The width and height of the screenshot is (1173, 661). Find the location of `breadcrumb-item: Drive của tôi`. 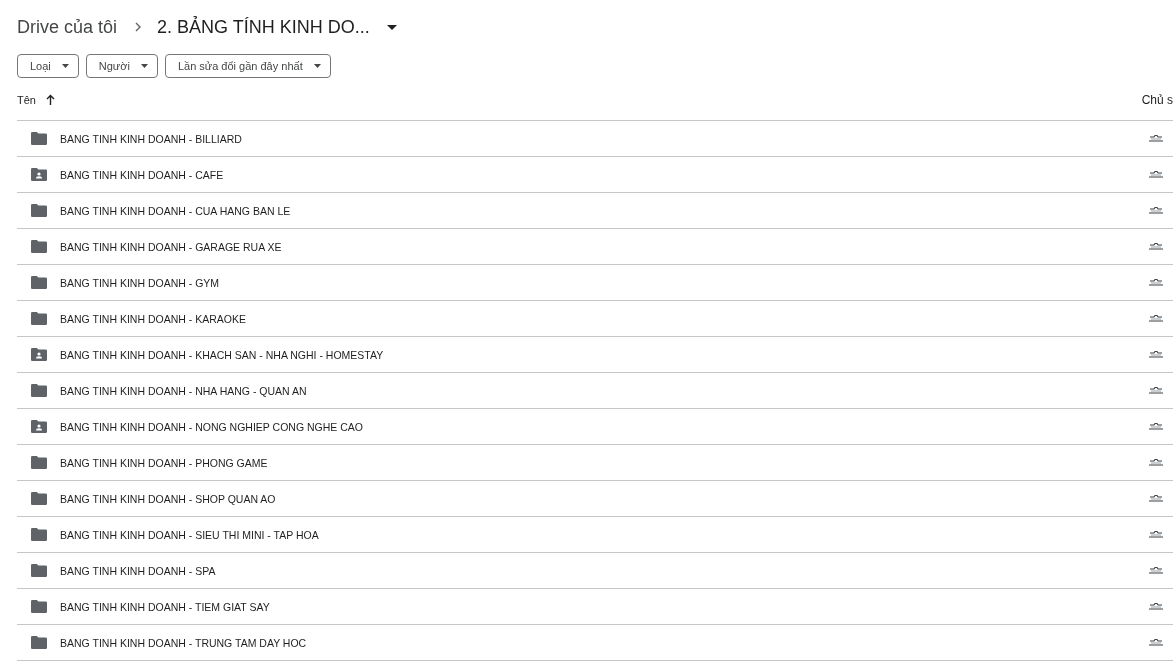

breadcrumb-item: Drive của tôi is located at coordinates (67, 27).